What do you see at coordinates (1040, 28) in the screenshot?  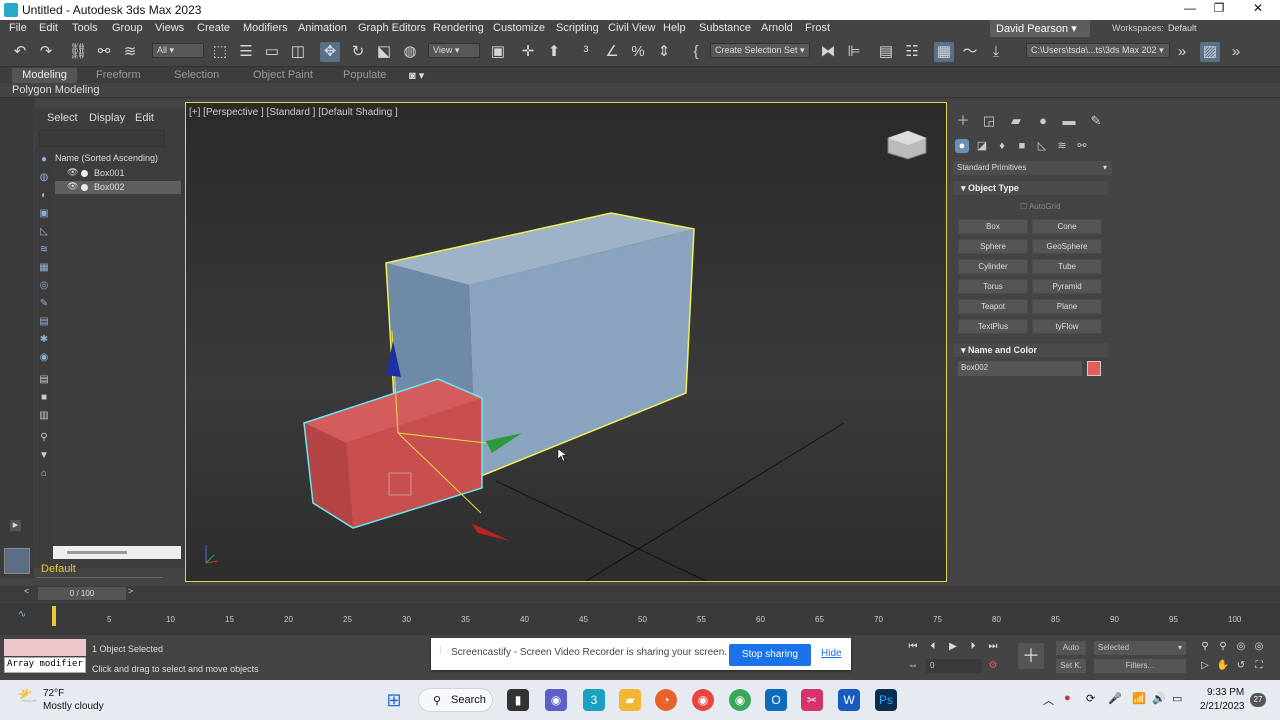 I see `user-account-dropdown: David Pearson ▾` at bounding box center [1040, 28].